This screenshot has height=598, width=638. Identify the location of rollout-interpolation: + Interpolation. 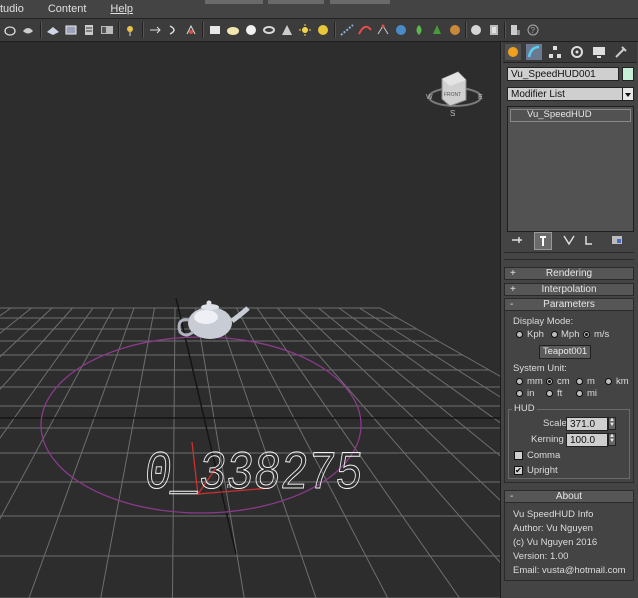
(569, 289).